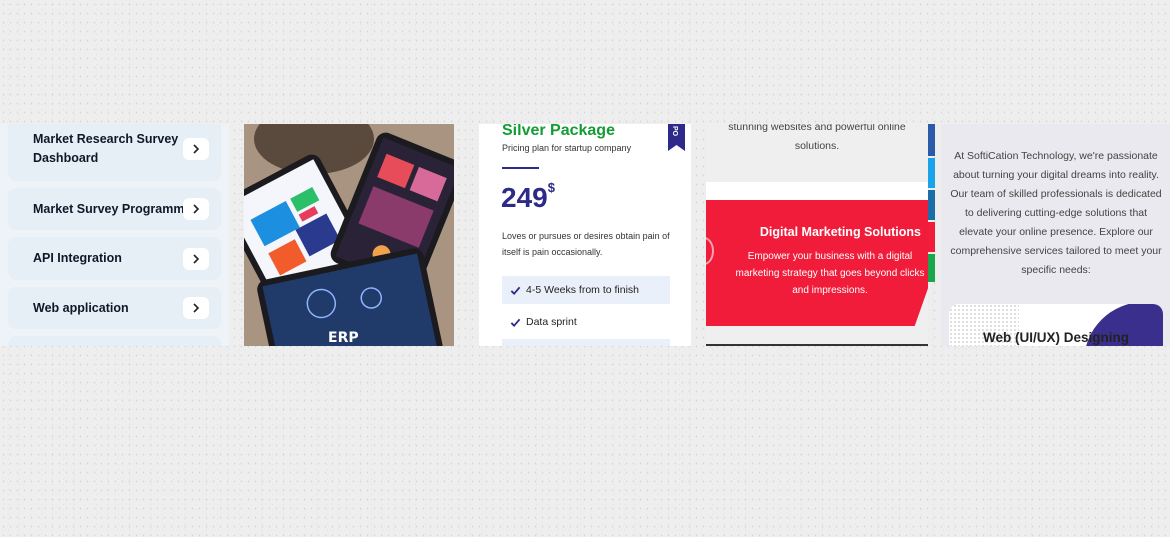 Image resolution: width=1170 pixels, height=537 pixels. I want to click on feature-item: Data sprint, so click(586, 322).